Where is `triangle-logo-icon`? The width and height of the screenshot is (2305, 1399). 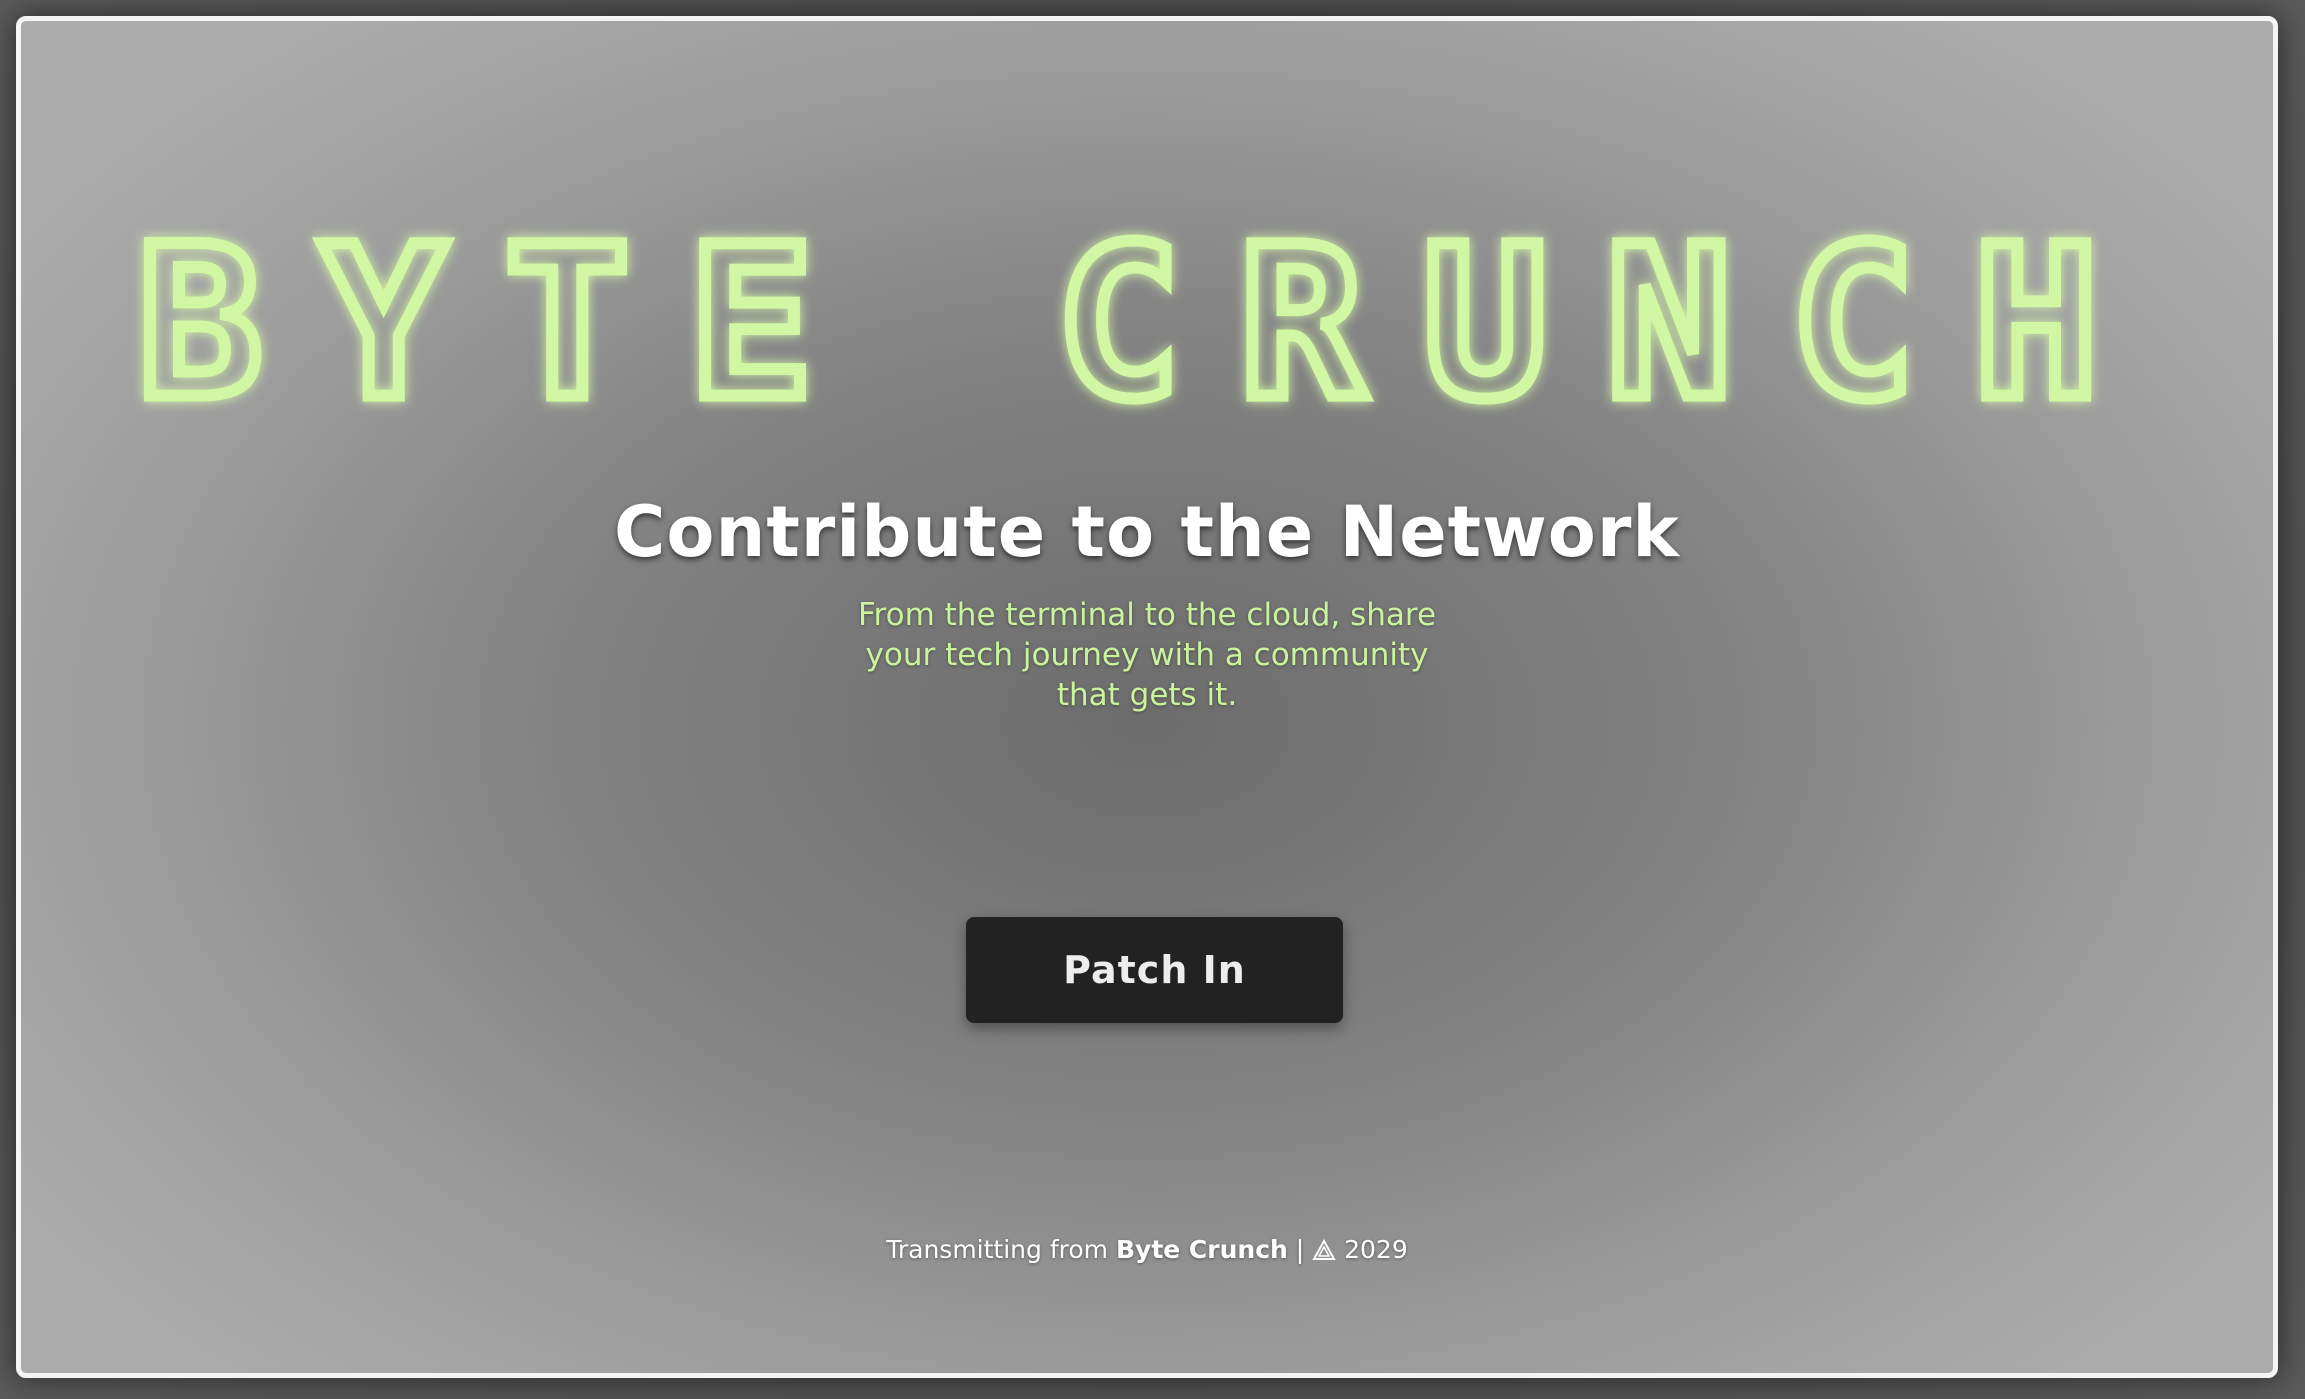
triangle-logo-icon is located at coordinates (1324, 1252).